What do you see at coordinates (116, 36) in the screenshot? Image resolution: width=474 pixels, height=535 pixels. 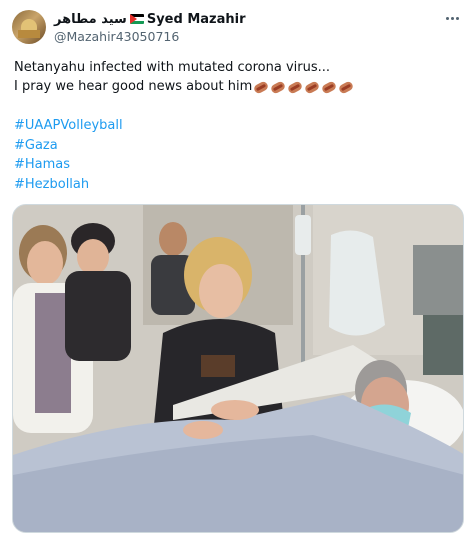 I see `author-handle: @Mazahir43050716` at bounding box center [116, 36].